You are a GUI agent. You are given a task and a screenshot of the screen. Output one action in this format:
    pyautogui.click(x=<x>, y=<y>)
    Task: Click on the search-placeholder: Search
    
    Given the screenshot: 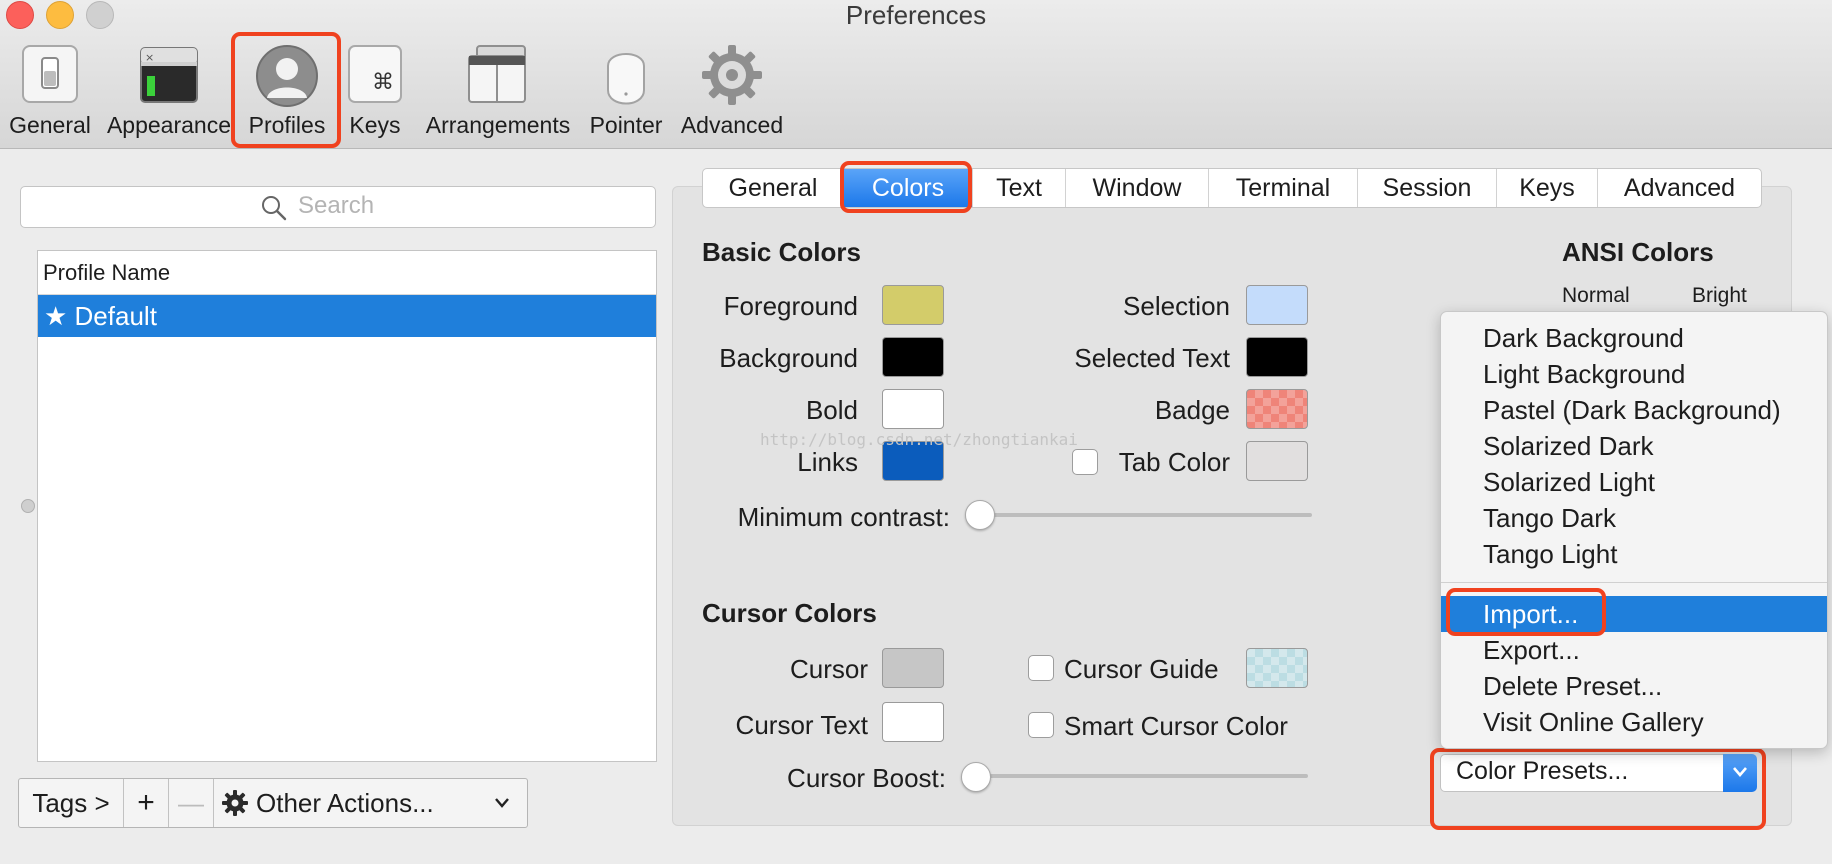 What is the action you would take?
    pyautogui.click(x=336, y=205)
    